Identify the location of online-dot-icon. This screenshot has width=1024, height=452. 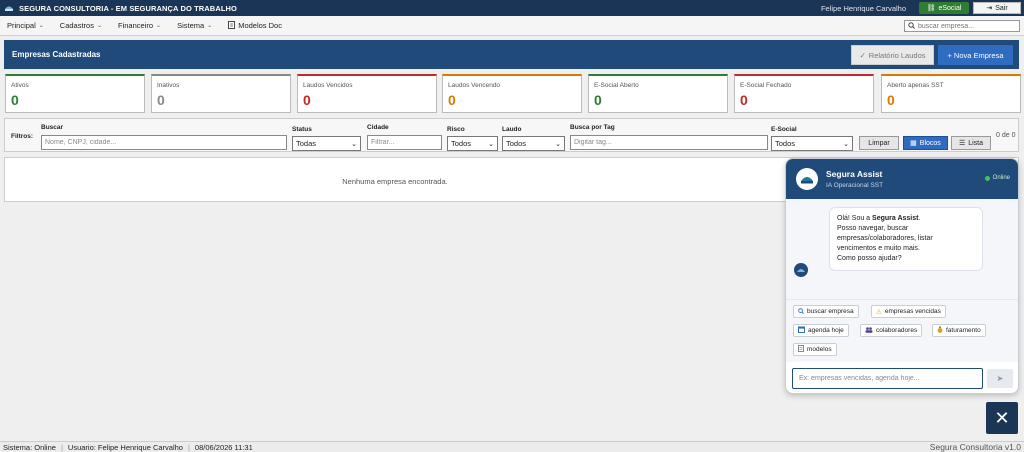
(987, 178).